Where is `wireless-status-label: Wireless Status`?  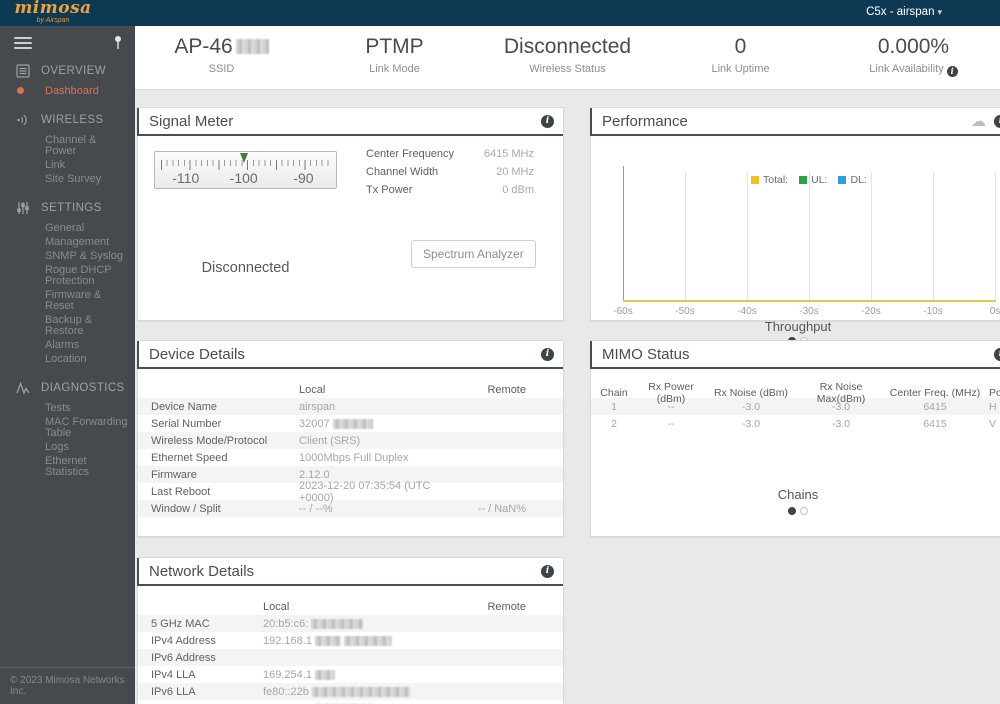
wireless-status-label: Wireless Status is located at coordinates (567, 69).